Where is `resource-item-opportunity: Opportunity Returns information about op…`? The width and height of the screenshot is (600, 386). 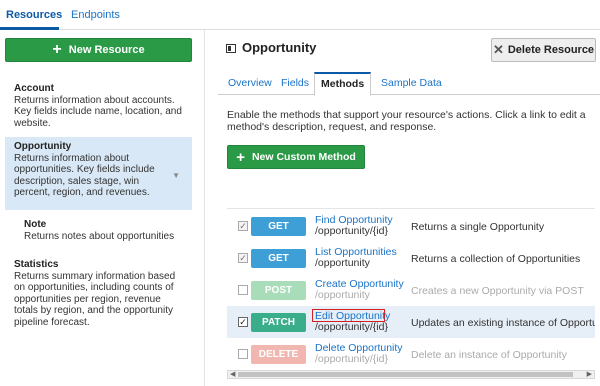 resource-item-opportunity: Opportunity Returns information about op… is located at coordinates (98, 173).